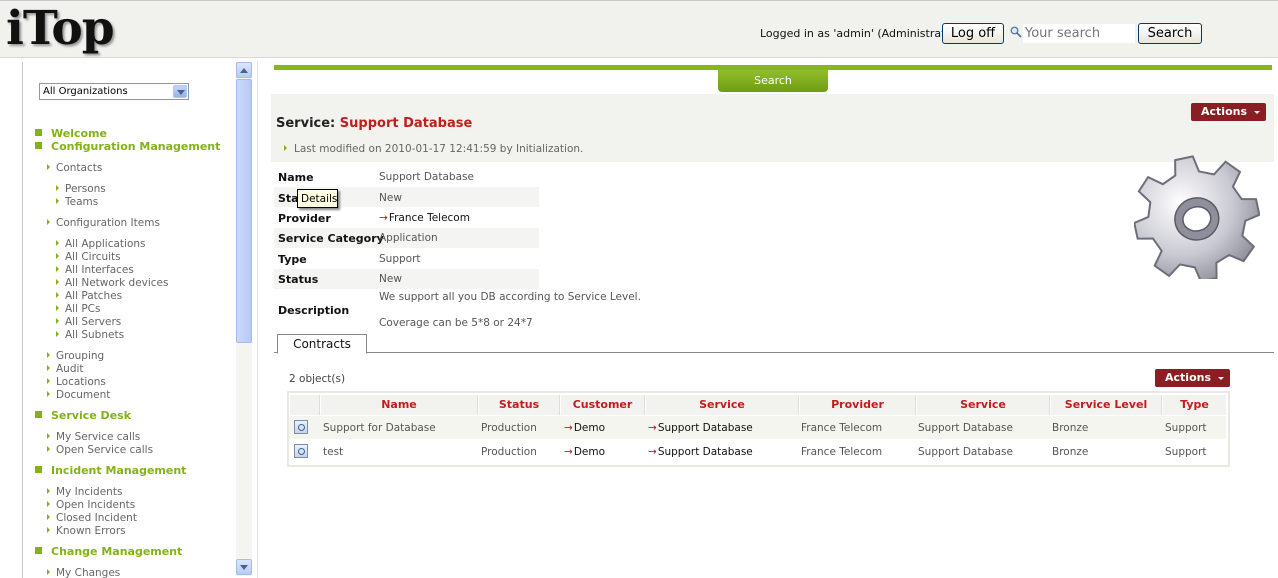 This screenshot has height=578, width=1278. I want to click on menu-item-all-patches: All Patches, so click(89, 296).